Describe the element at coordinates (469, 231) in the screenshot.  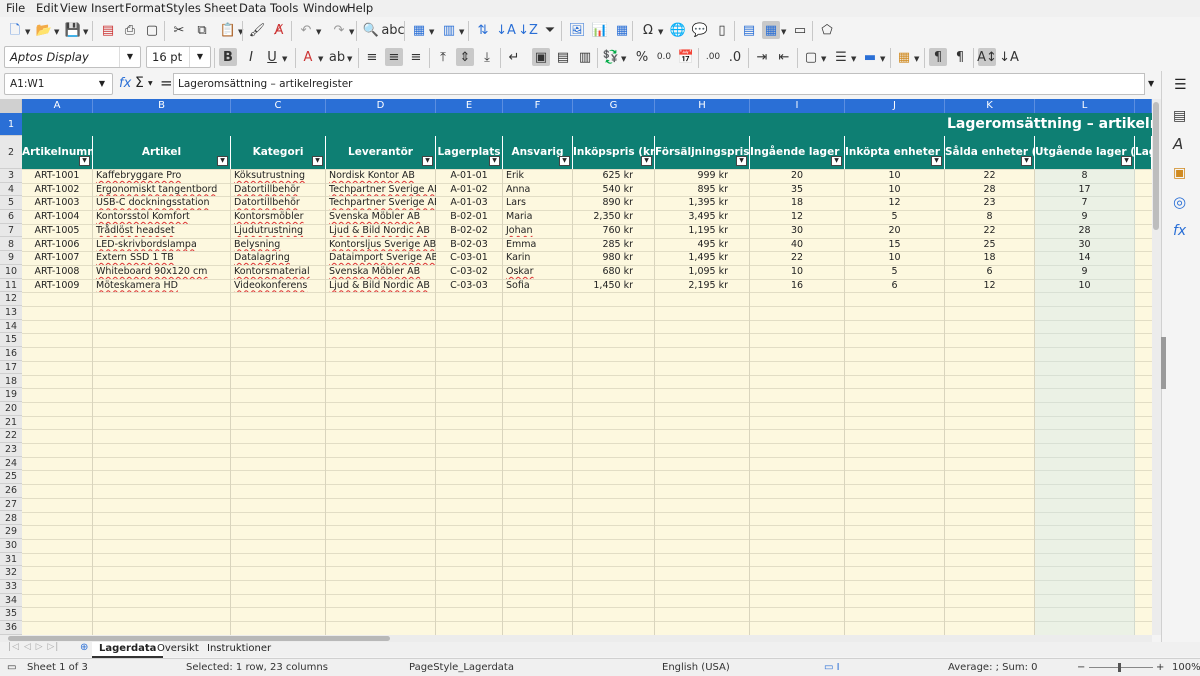
I see `table-cell: B-02-02` at that location.